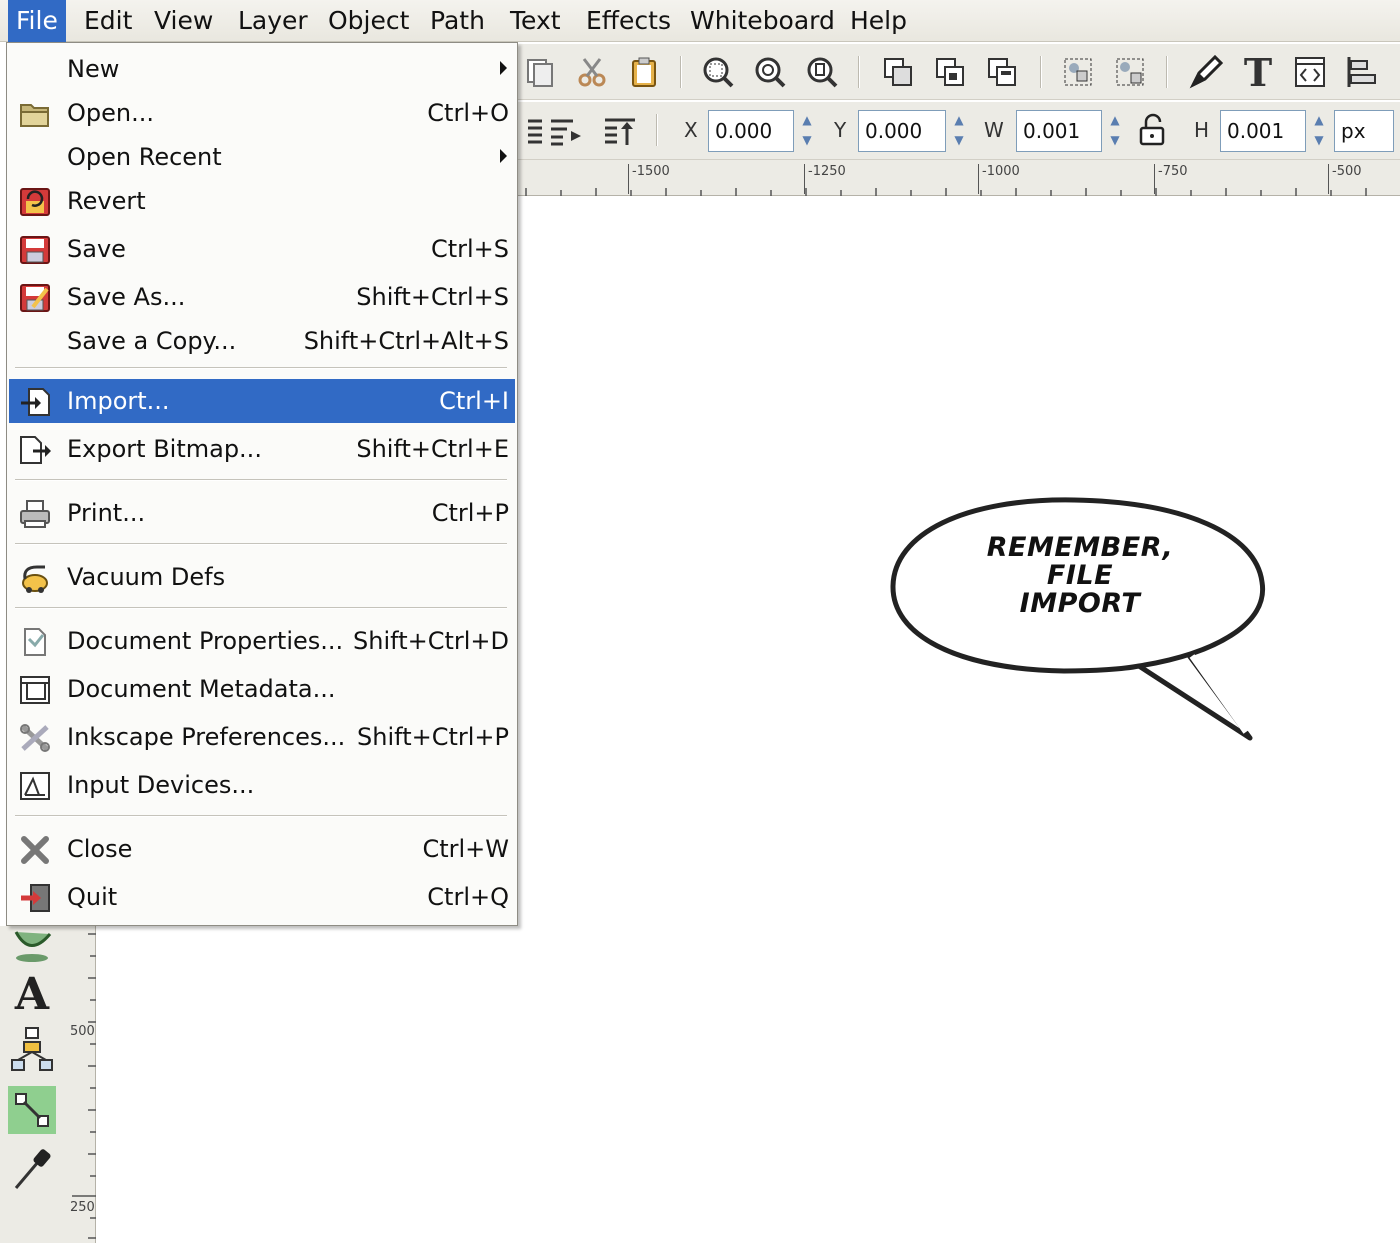 The image size is (1400, 1243). What do you see at coordinates (898, 72) in the screenshot?
I see `duplicate-object-icon` at bounding box center [898, 72].